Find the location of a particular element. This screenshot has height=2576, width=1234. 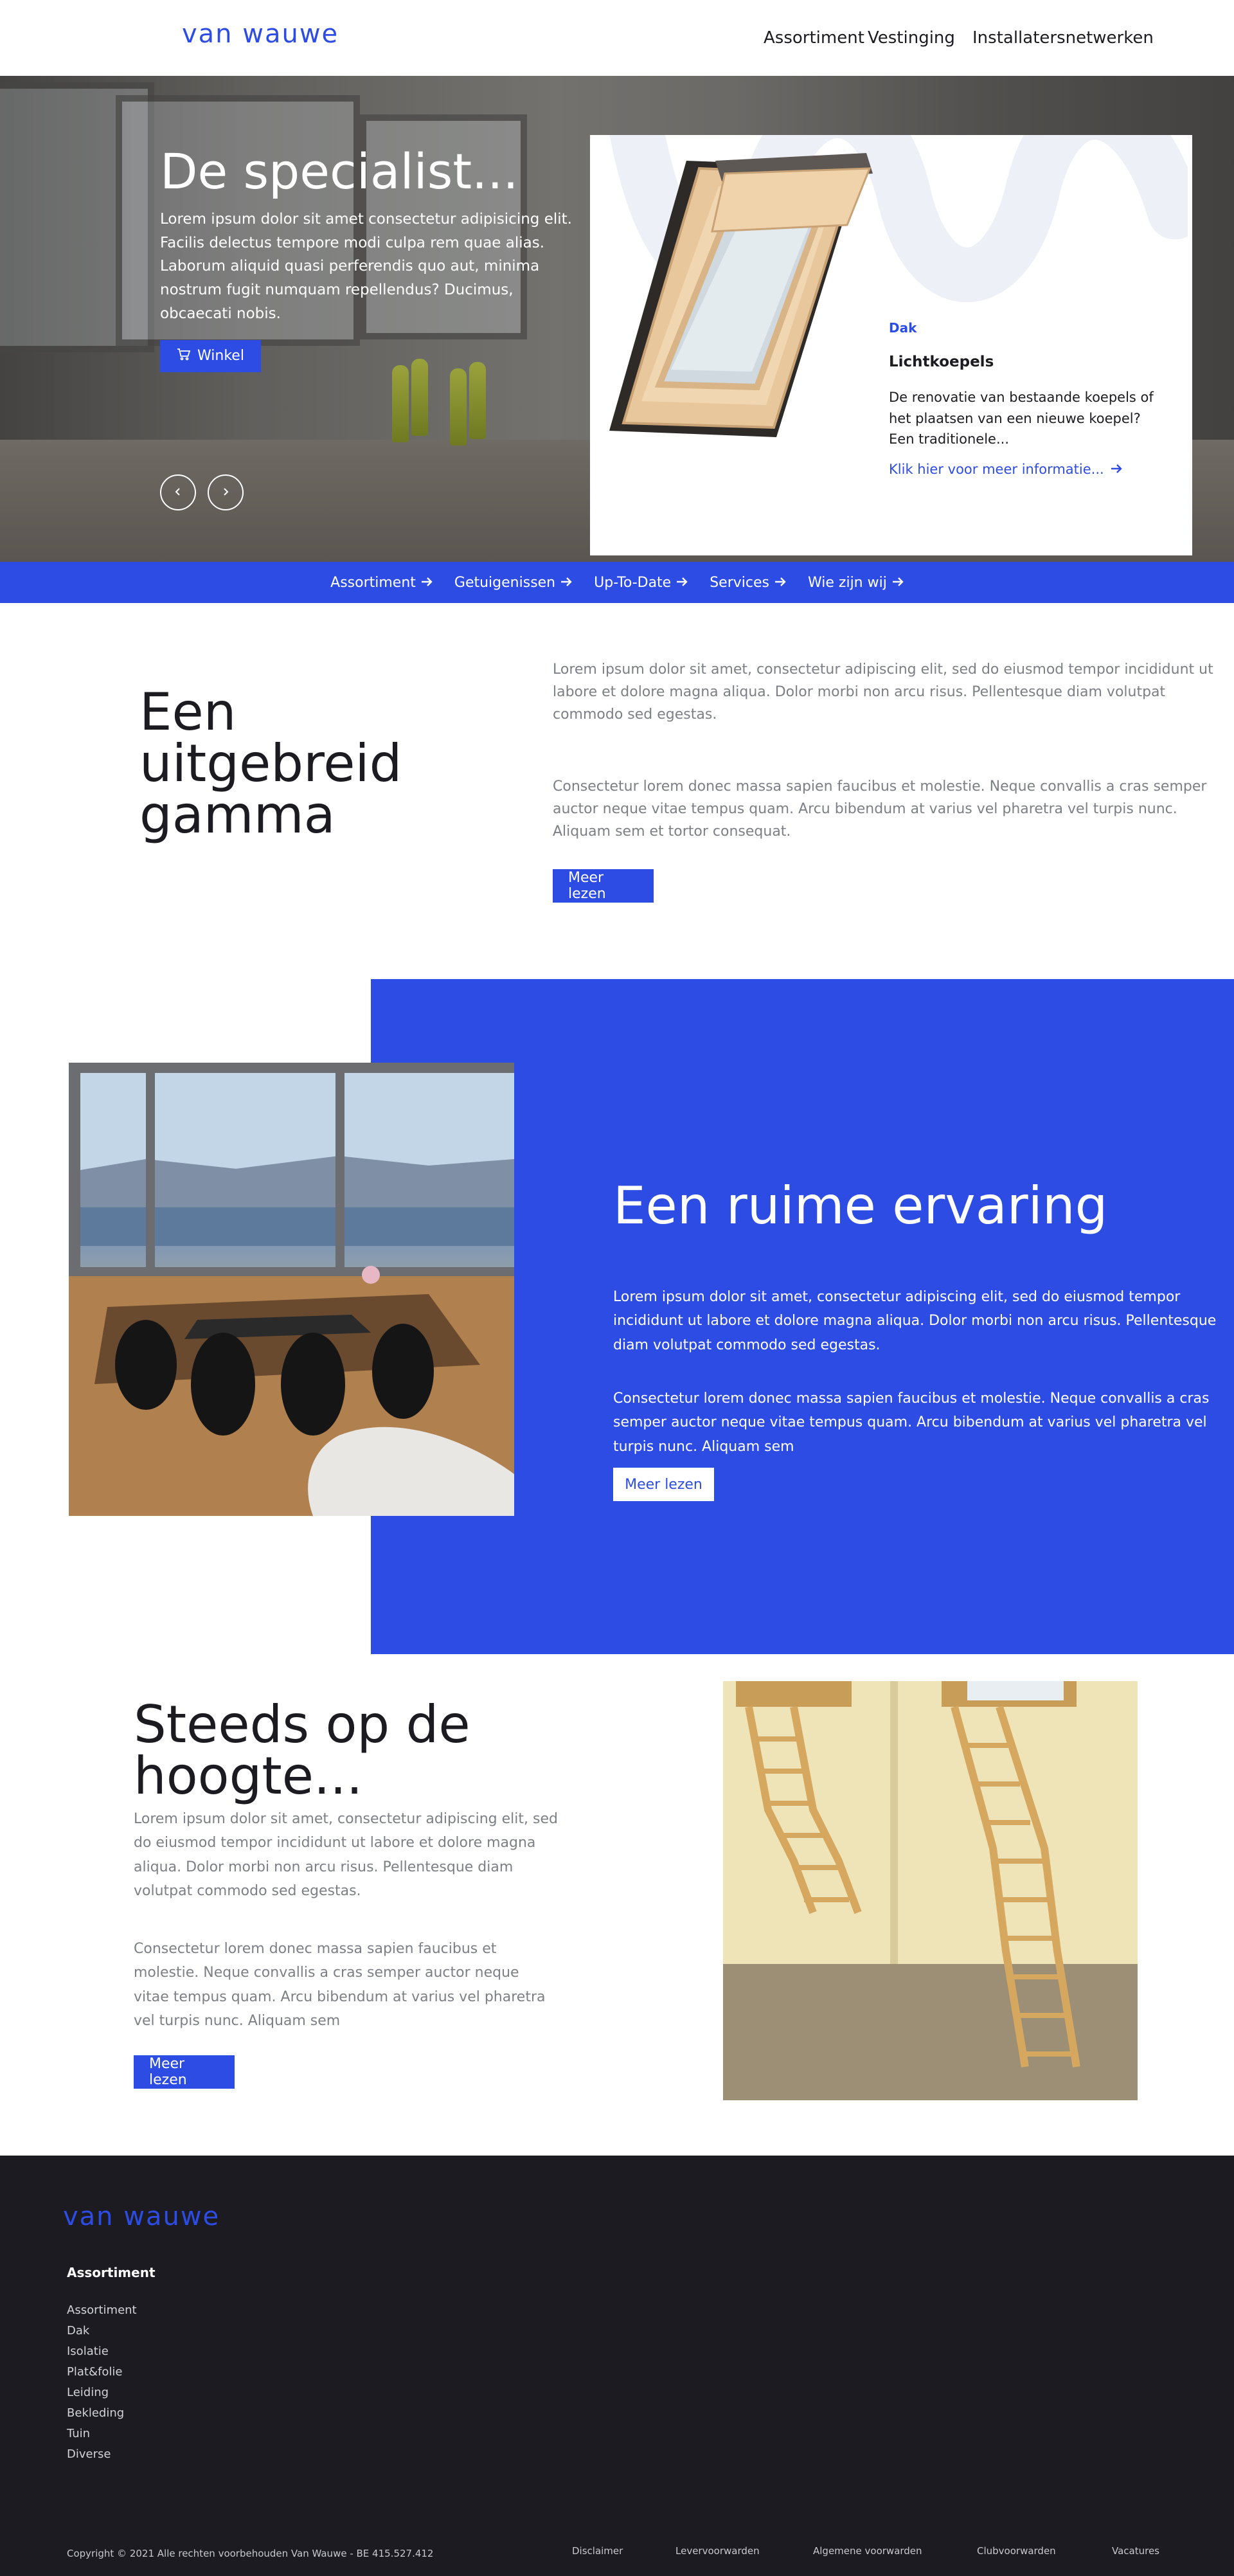

footer-link-dak: Dak is located at coordinates (78, 2330).